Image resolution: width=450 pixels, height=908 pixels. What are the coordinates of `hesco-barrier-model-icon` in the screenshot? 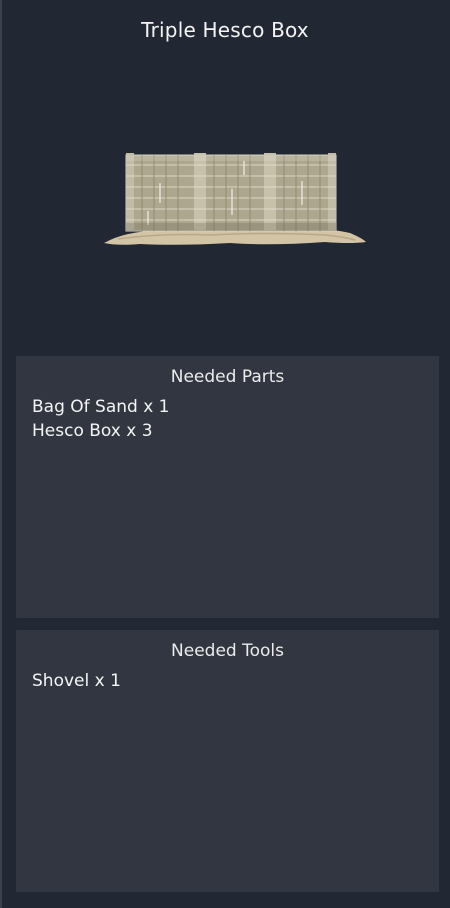 It's located at (235, 199).